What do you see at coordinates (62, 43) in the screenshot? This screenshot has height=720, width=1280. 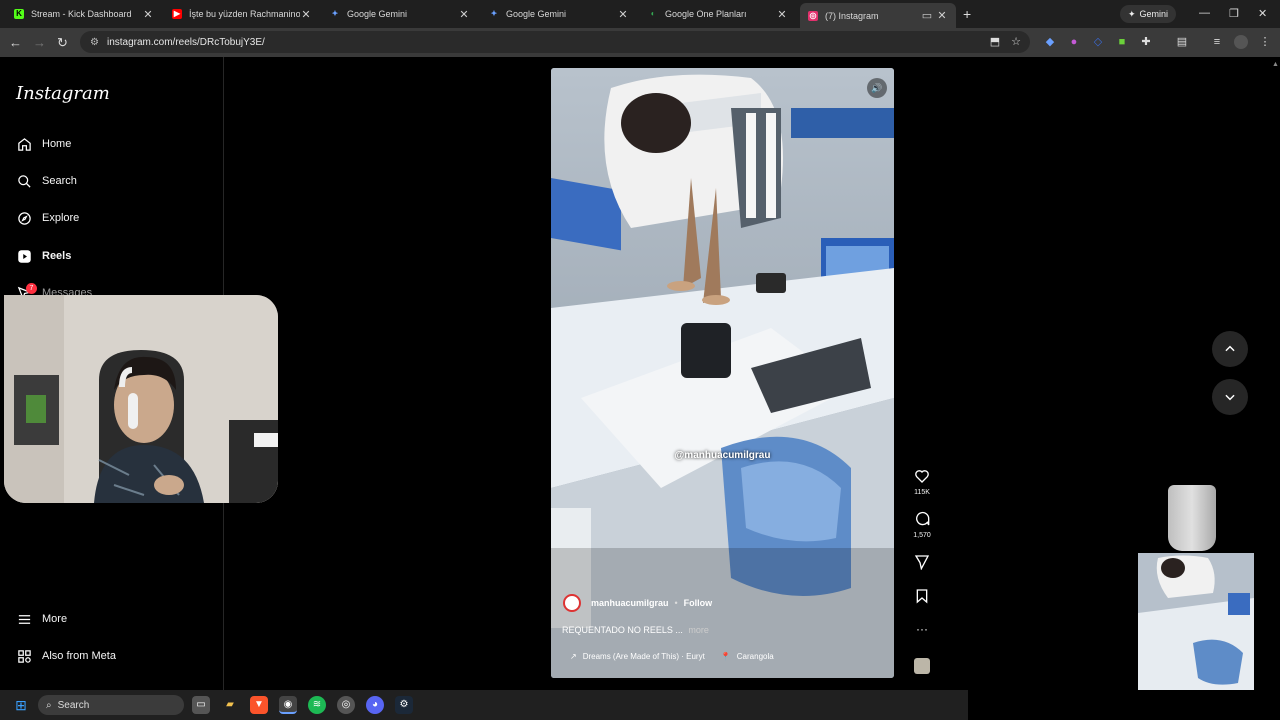 I see `reload-icon: ↻` at bounding box center [62, 43].